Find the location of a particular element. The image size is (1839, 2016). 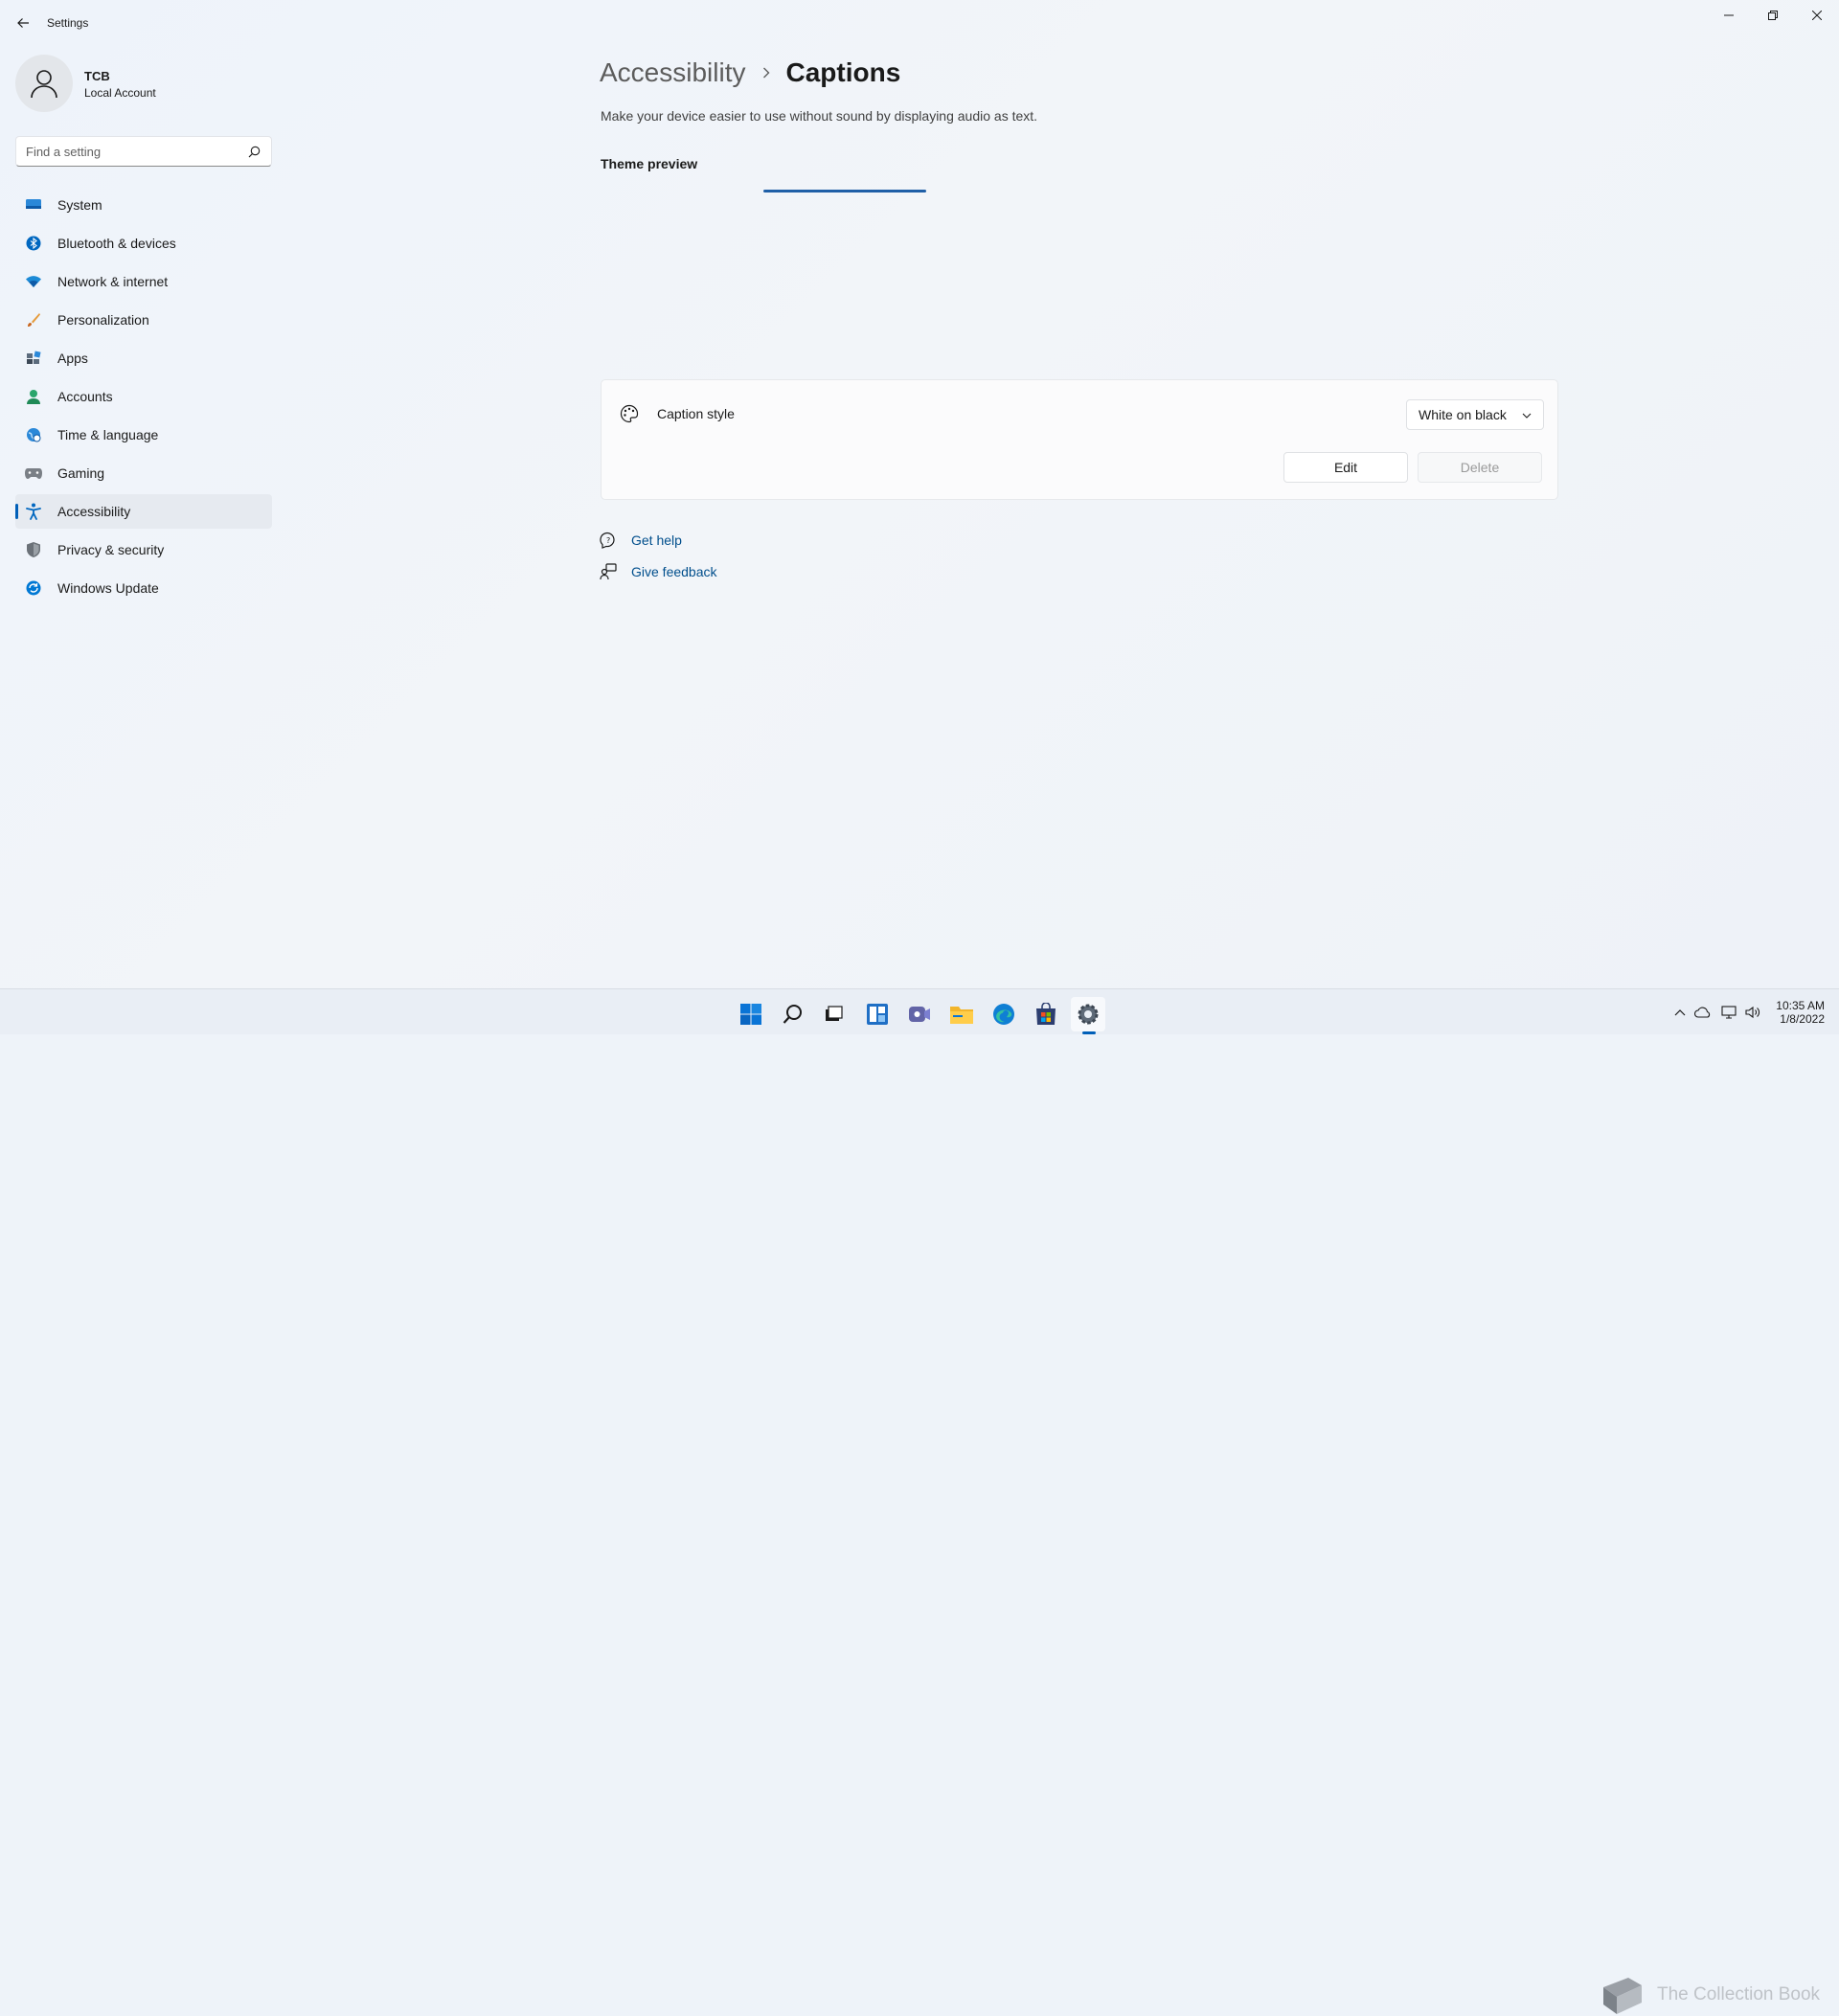

sidebar-item-label: Accounts is located at coordinates (85, 396).